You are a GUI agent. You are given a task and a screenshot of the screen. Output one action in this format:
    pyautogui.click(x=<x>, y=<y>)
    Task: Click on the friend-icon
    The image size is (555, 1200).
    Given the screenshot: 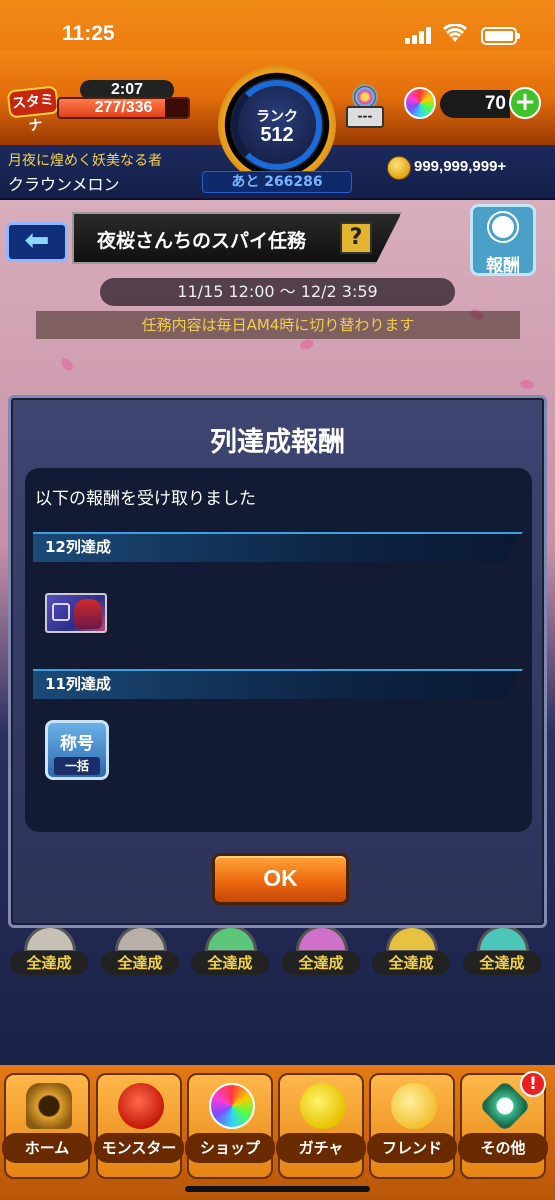 What is the action you would take?
    pyautogui.click(x=414, y=1106)
    